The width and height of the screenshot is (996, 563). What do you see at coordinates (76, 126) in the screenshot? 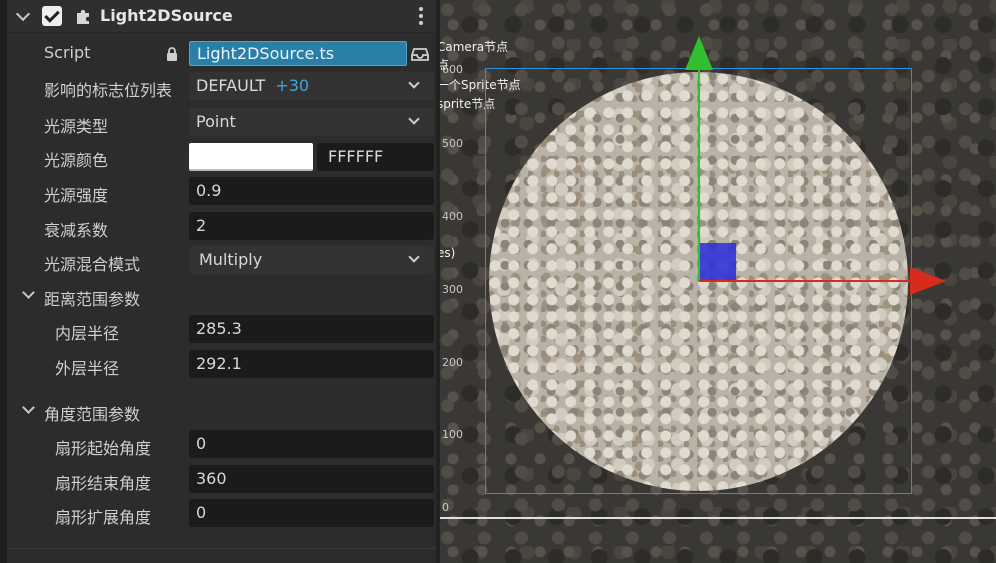
I see `light-type-label: 光源类型` at bounding box center [76, 126].